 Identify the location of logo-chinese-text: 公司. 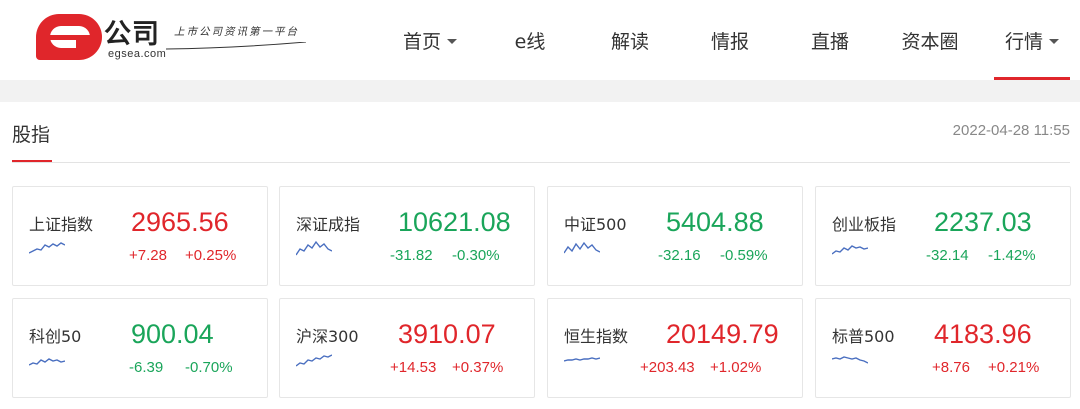
(132, 34).